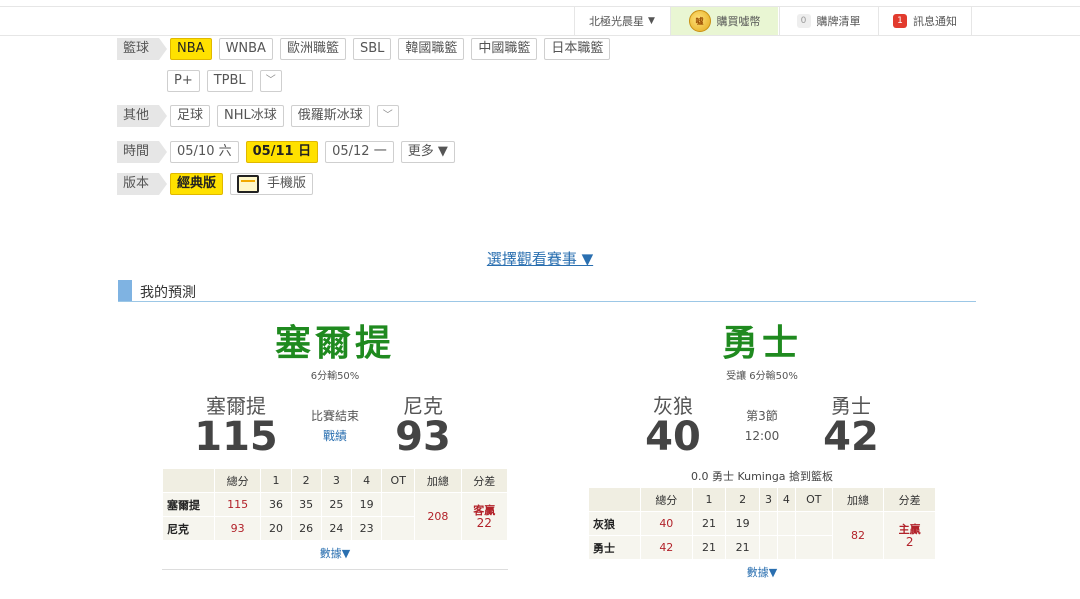 This screenshot has width=1080, height=599. I want to click on table-row: 塞爾提 115 36 35 25 19 208 客贏 22, so click(335, 516).